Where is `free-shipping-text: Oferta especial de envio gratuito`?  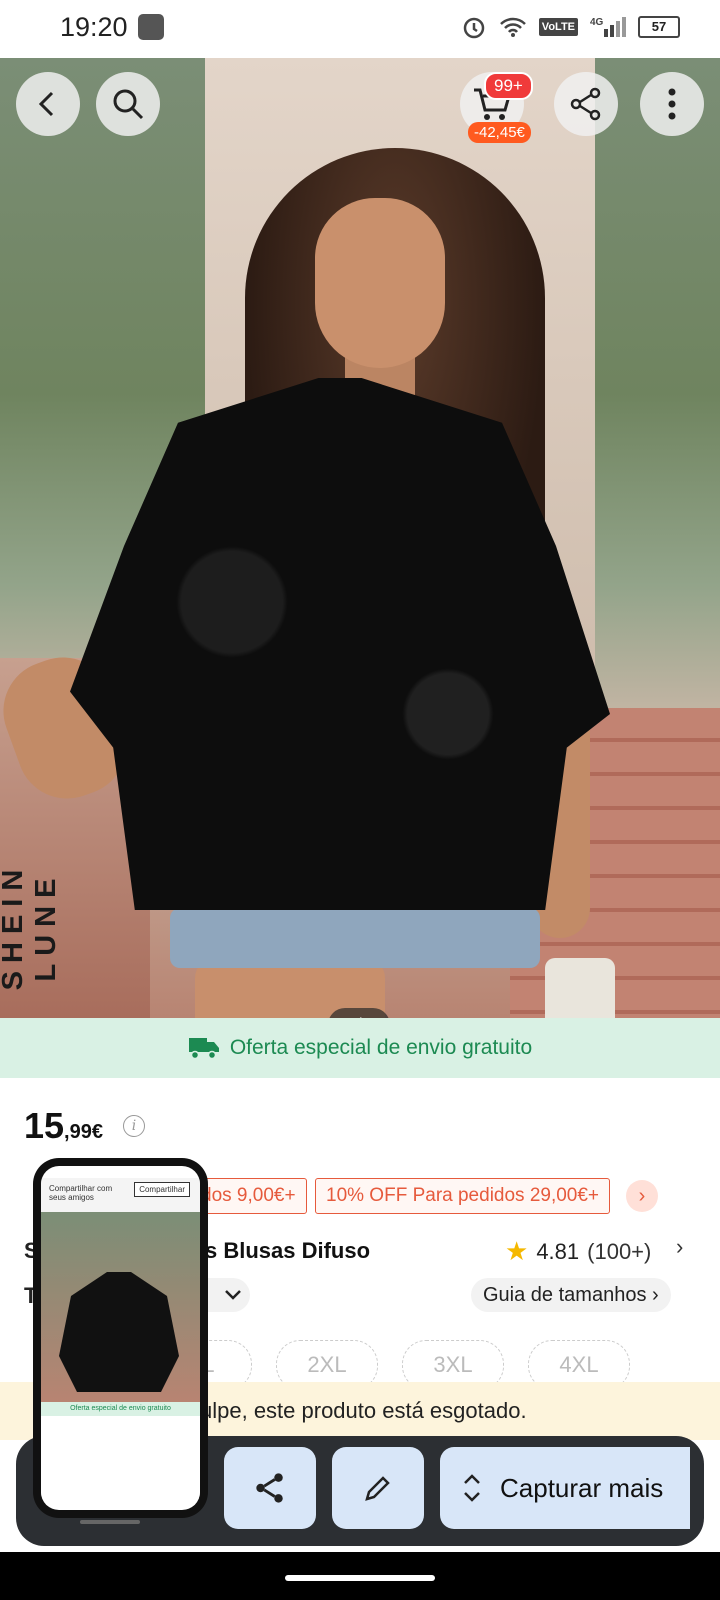 free-shipping-text: Oferta especial de envio gratuito is located at coordinates (381, 1047).